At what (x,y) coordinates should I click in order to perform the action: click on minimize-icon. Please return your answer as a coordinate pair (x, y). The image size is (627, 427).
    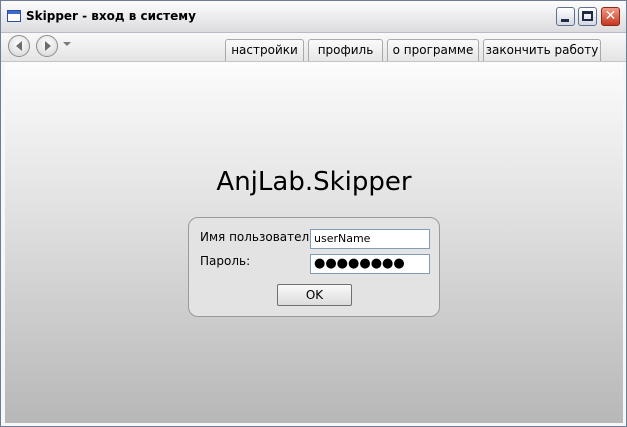
    Looking at the image, I should click on (565, 20).